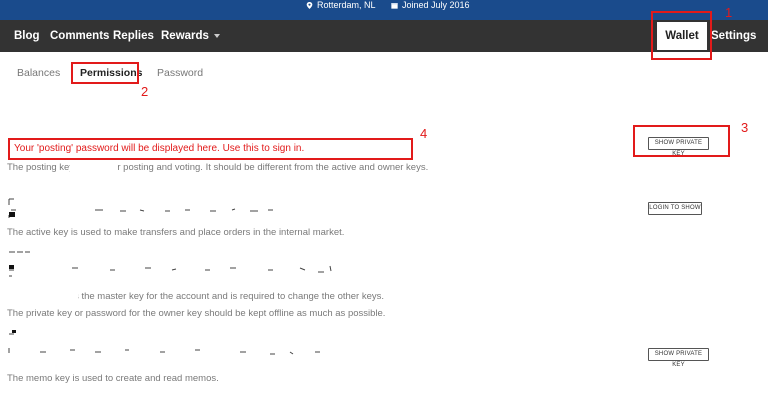 This screenshot has height=399, width=768. I want to click on annotation-box-wallet, so click(681, 35).